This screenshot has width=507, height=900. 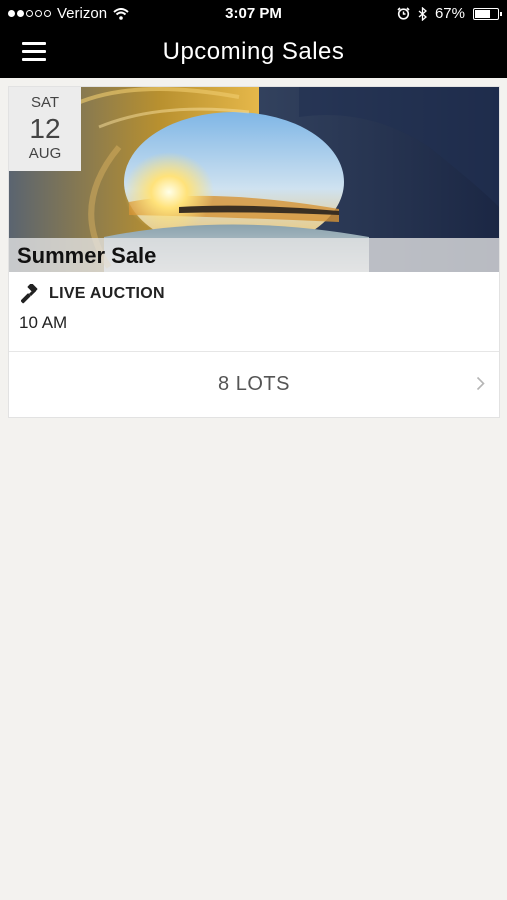 I want to click on sale-day-of-week: SAT, so click(x=45, y=102).